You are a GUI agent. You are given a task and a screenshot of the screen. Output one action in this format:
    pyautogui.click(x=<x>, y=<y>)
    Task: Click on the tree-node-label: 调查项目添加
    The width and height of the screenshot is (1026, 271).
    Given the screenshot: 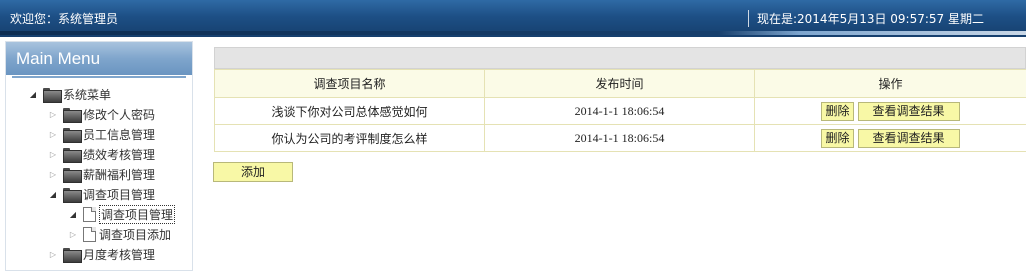 What is the action you would take?
    pyautogui.click(x=135, y=234)
    